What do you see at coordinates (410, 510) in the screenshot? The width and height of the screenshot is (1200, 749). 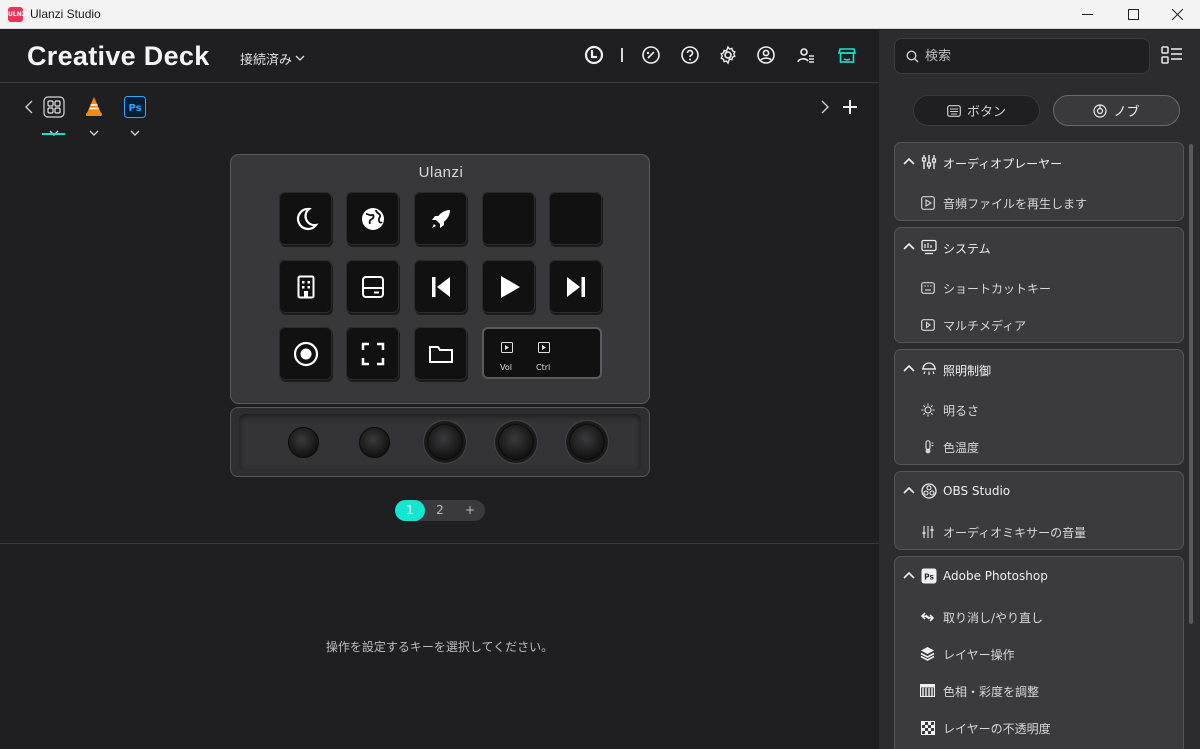 I see `page-1-button: 1` at bounding box center [410, 510].